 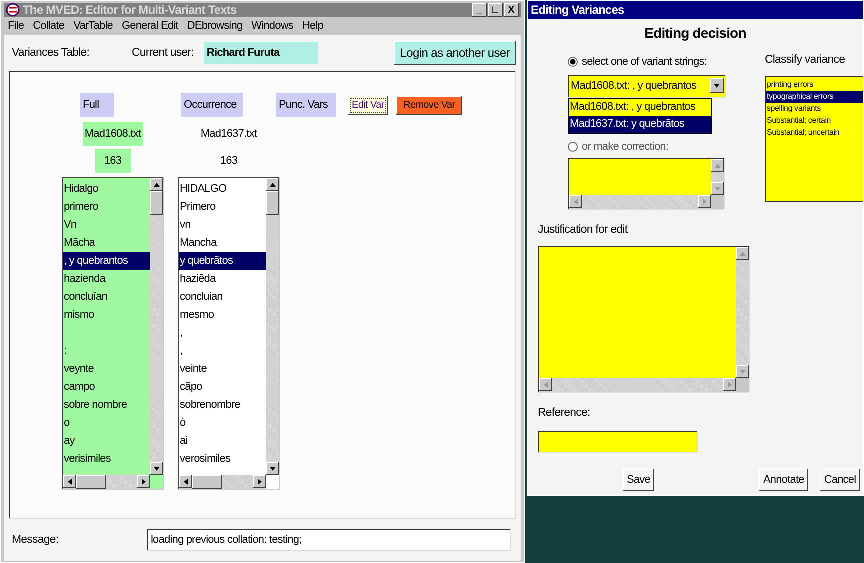 What do you see at coordinates (222, 261) in the screenshot?
I see `list-item: y quebrãtos` at bounding box center [222, 261].